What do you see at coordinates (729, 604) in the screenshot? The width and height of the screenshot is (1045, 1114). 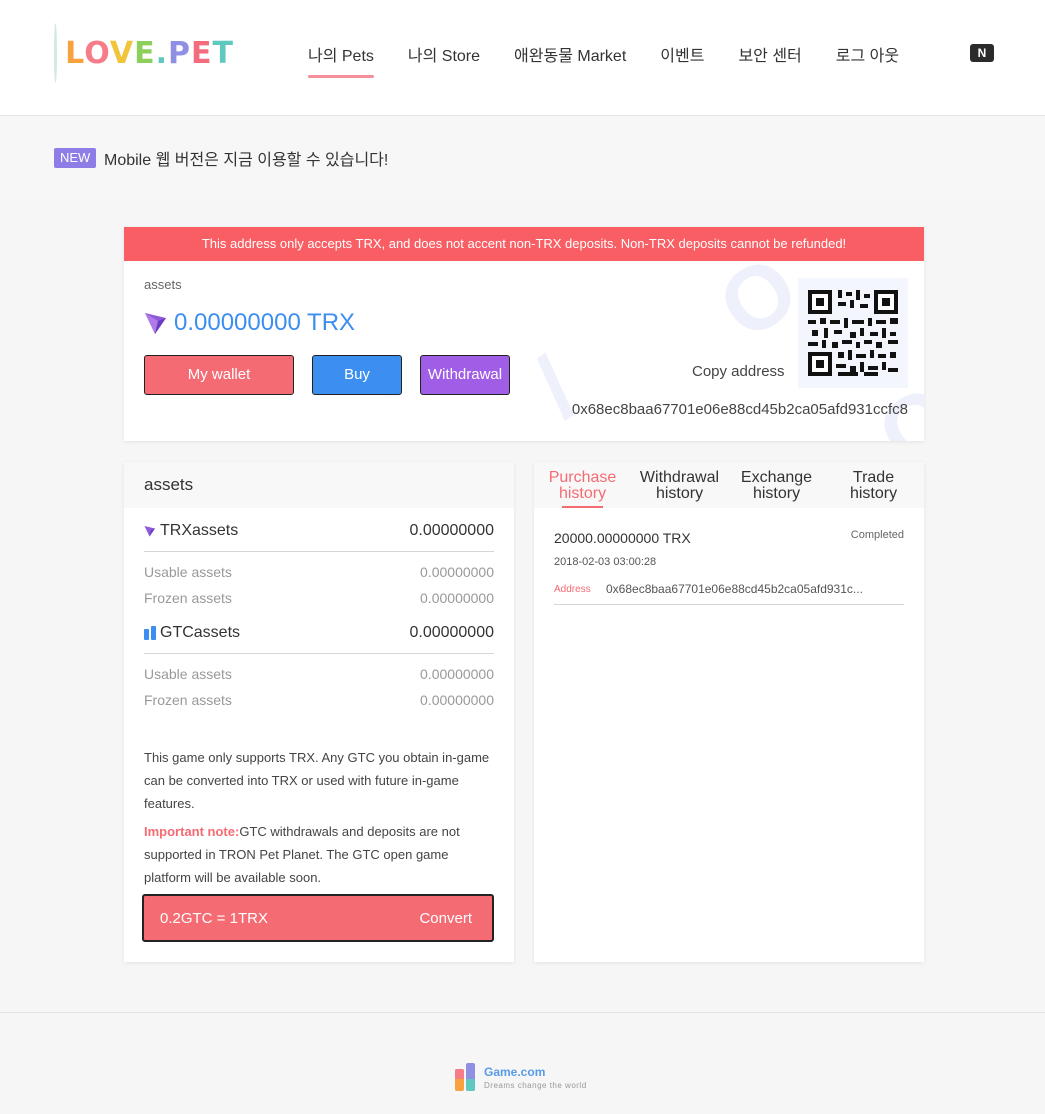 I see `divider` at bounding box center [729, 604].